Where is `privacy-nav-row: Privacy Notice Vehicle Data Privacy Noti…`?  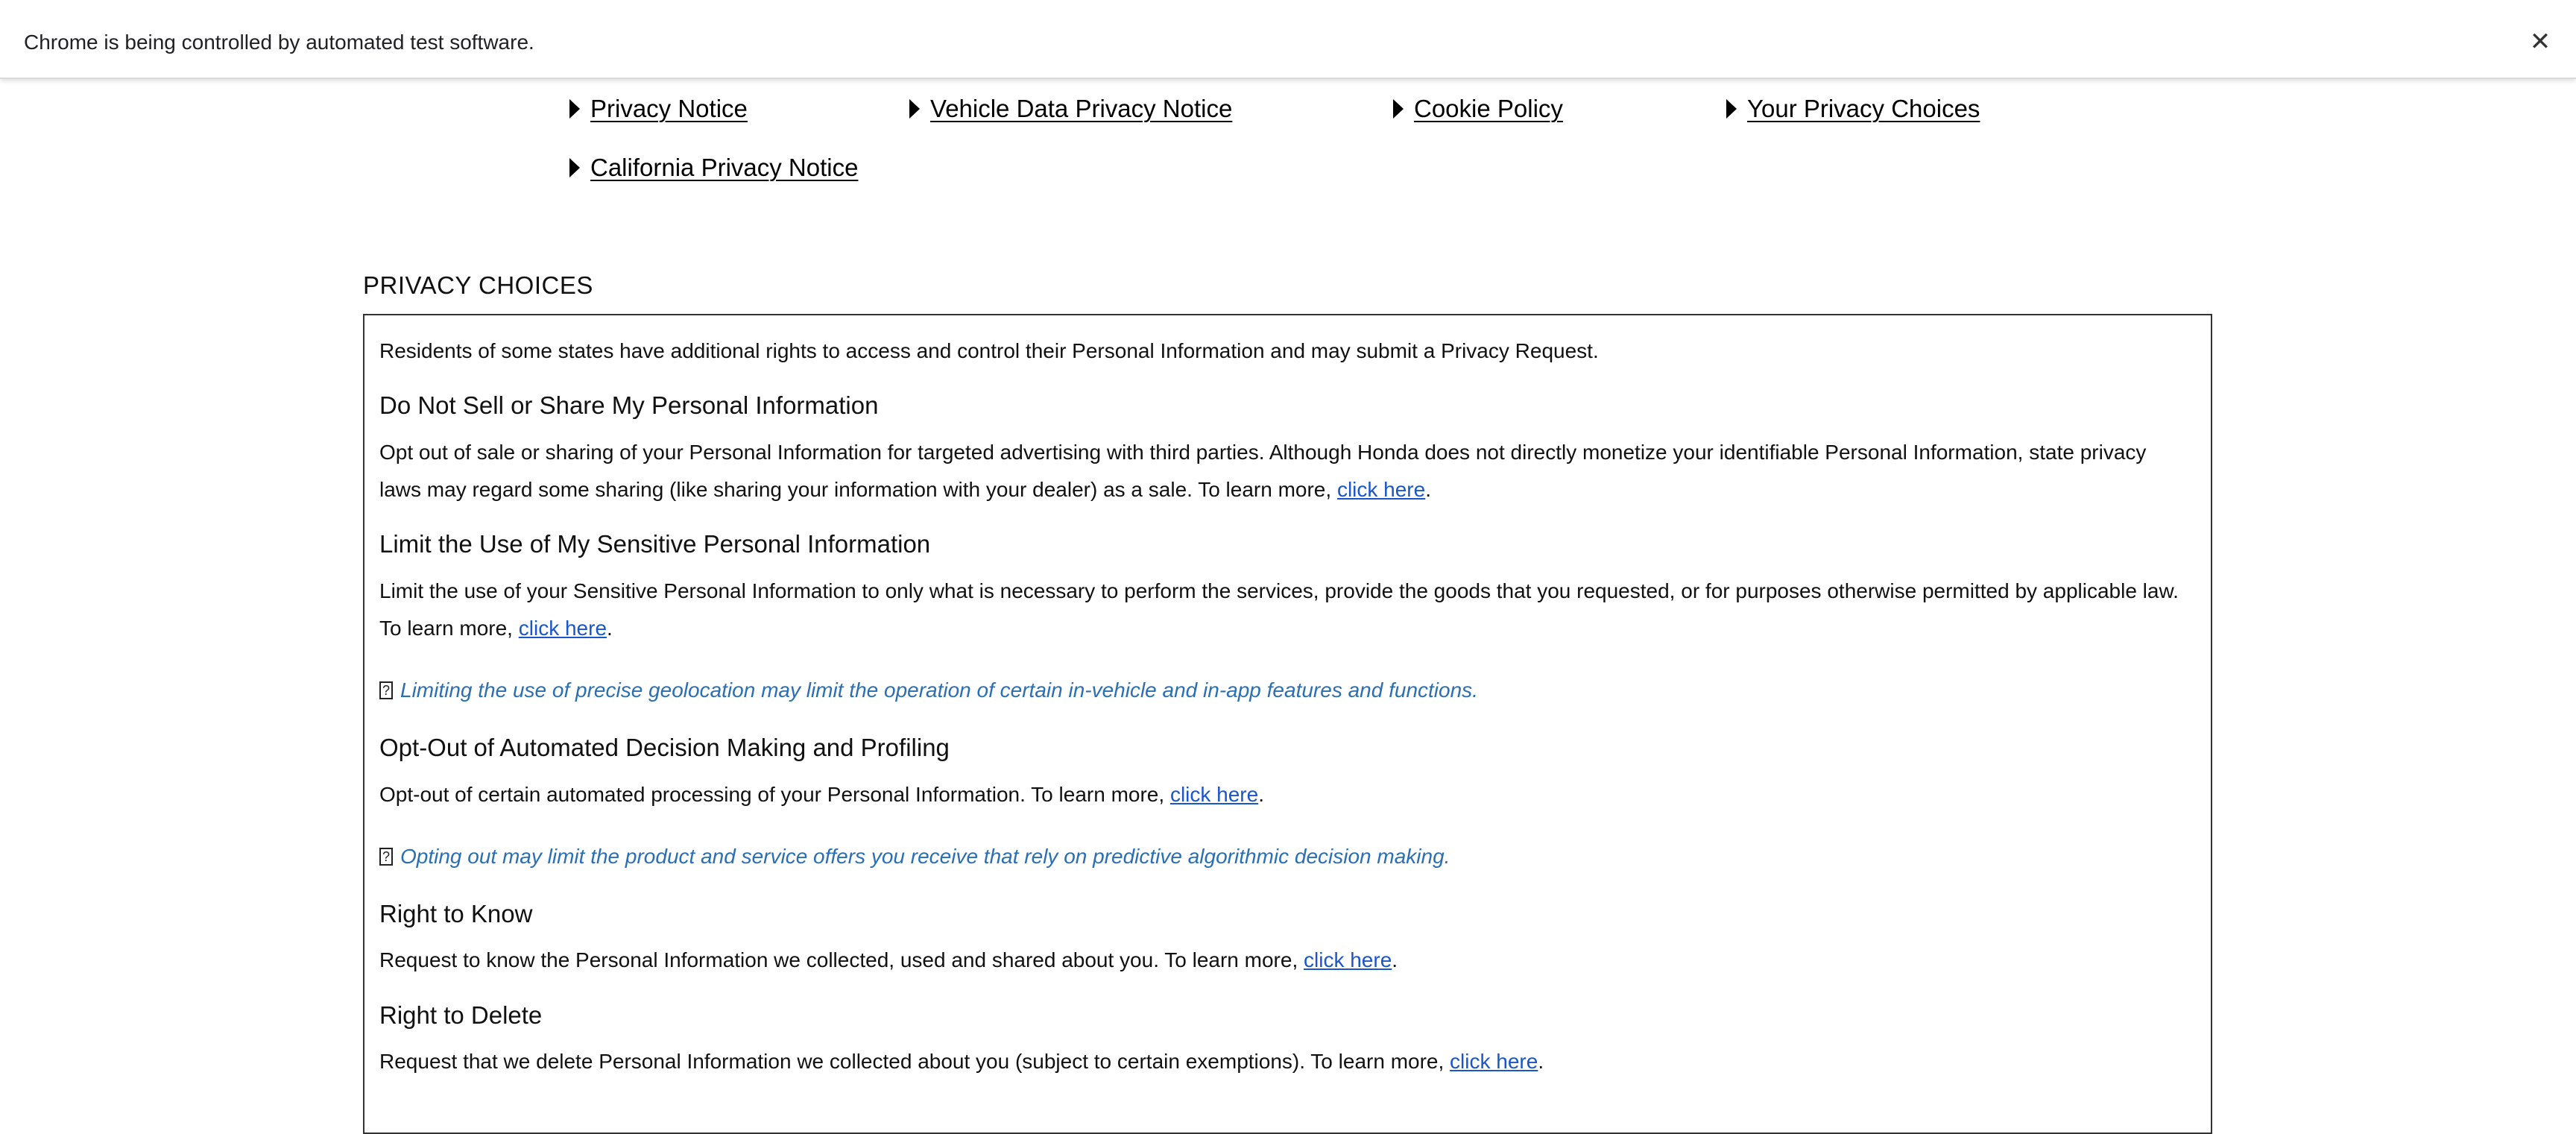
privacy-nav-row: Privacy Notice Vehicle Data Privacy Noti… is located at coordinates (1288, 108).